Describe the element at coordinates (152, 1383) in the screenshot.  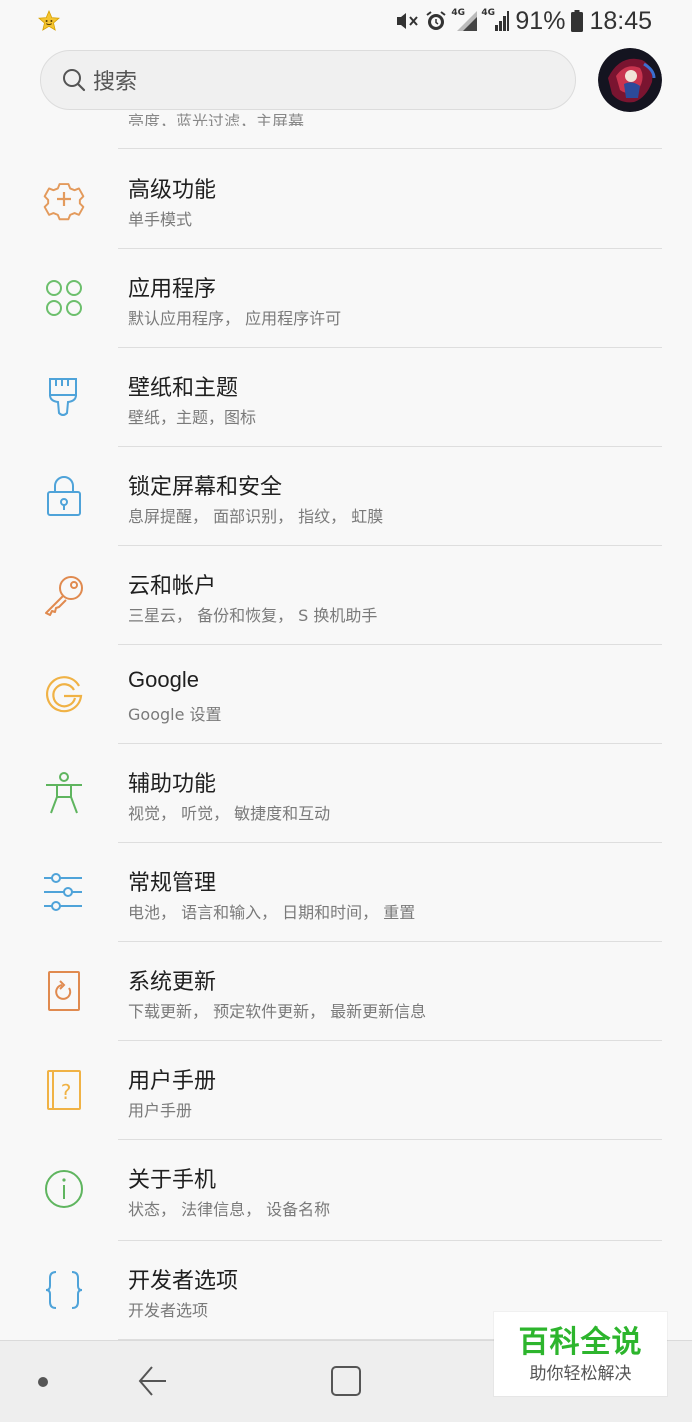
I see `back-icon` at that location.